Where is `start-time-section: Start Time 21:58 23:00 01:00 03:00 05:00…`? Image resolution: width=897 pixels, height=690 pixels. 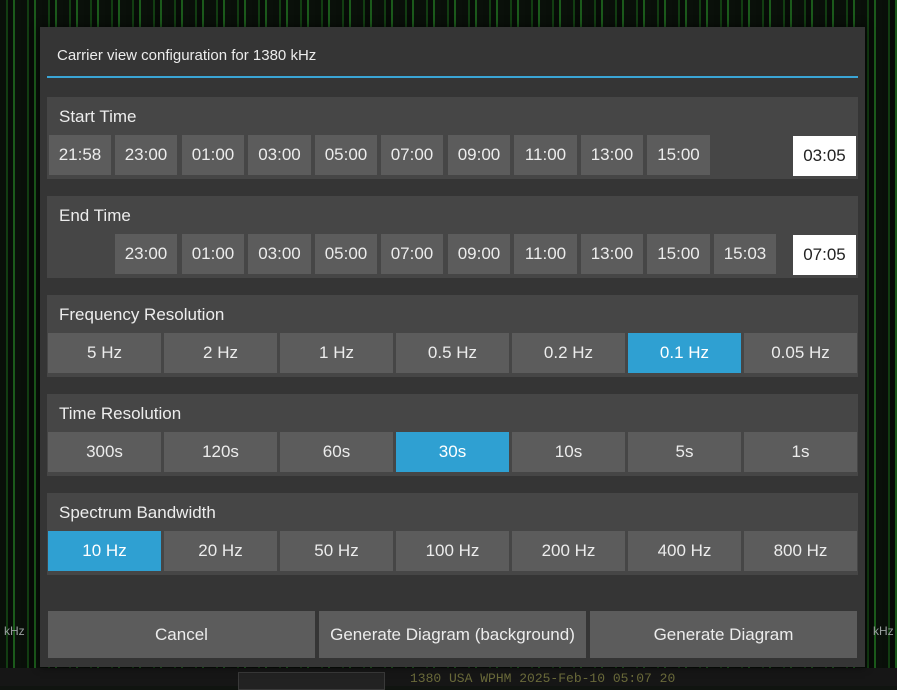 start-time-section: Start Time 21:58 23:00 01:00 03:00 05:00… is located at coordinates (452, 138).